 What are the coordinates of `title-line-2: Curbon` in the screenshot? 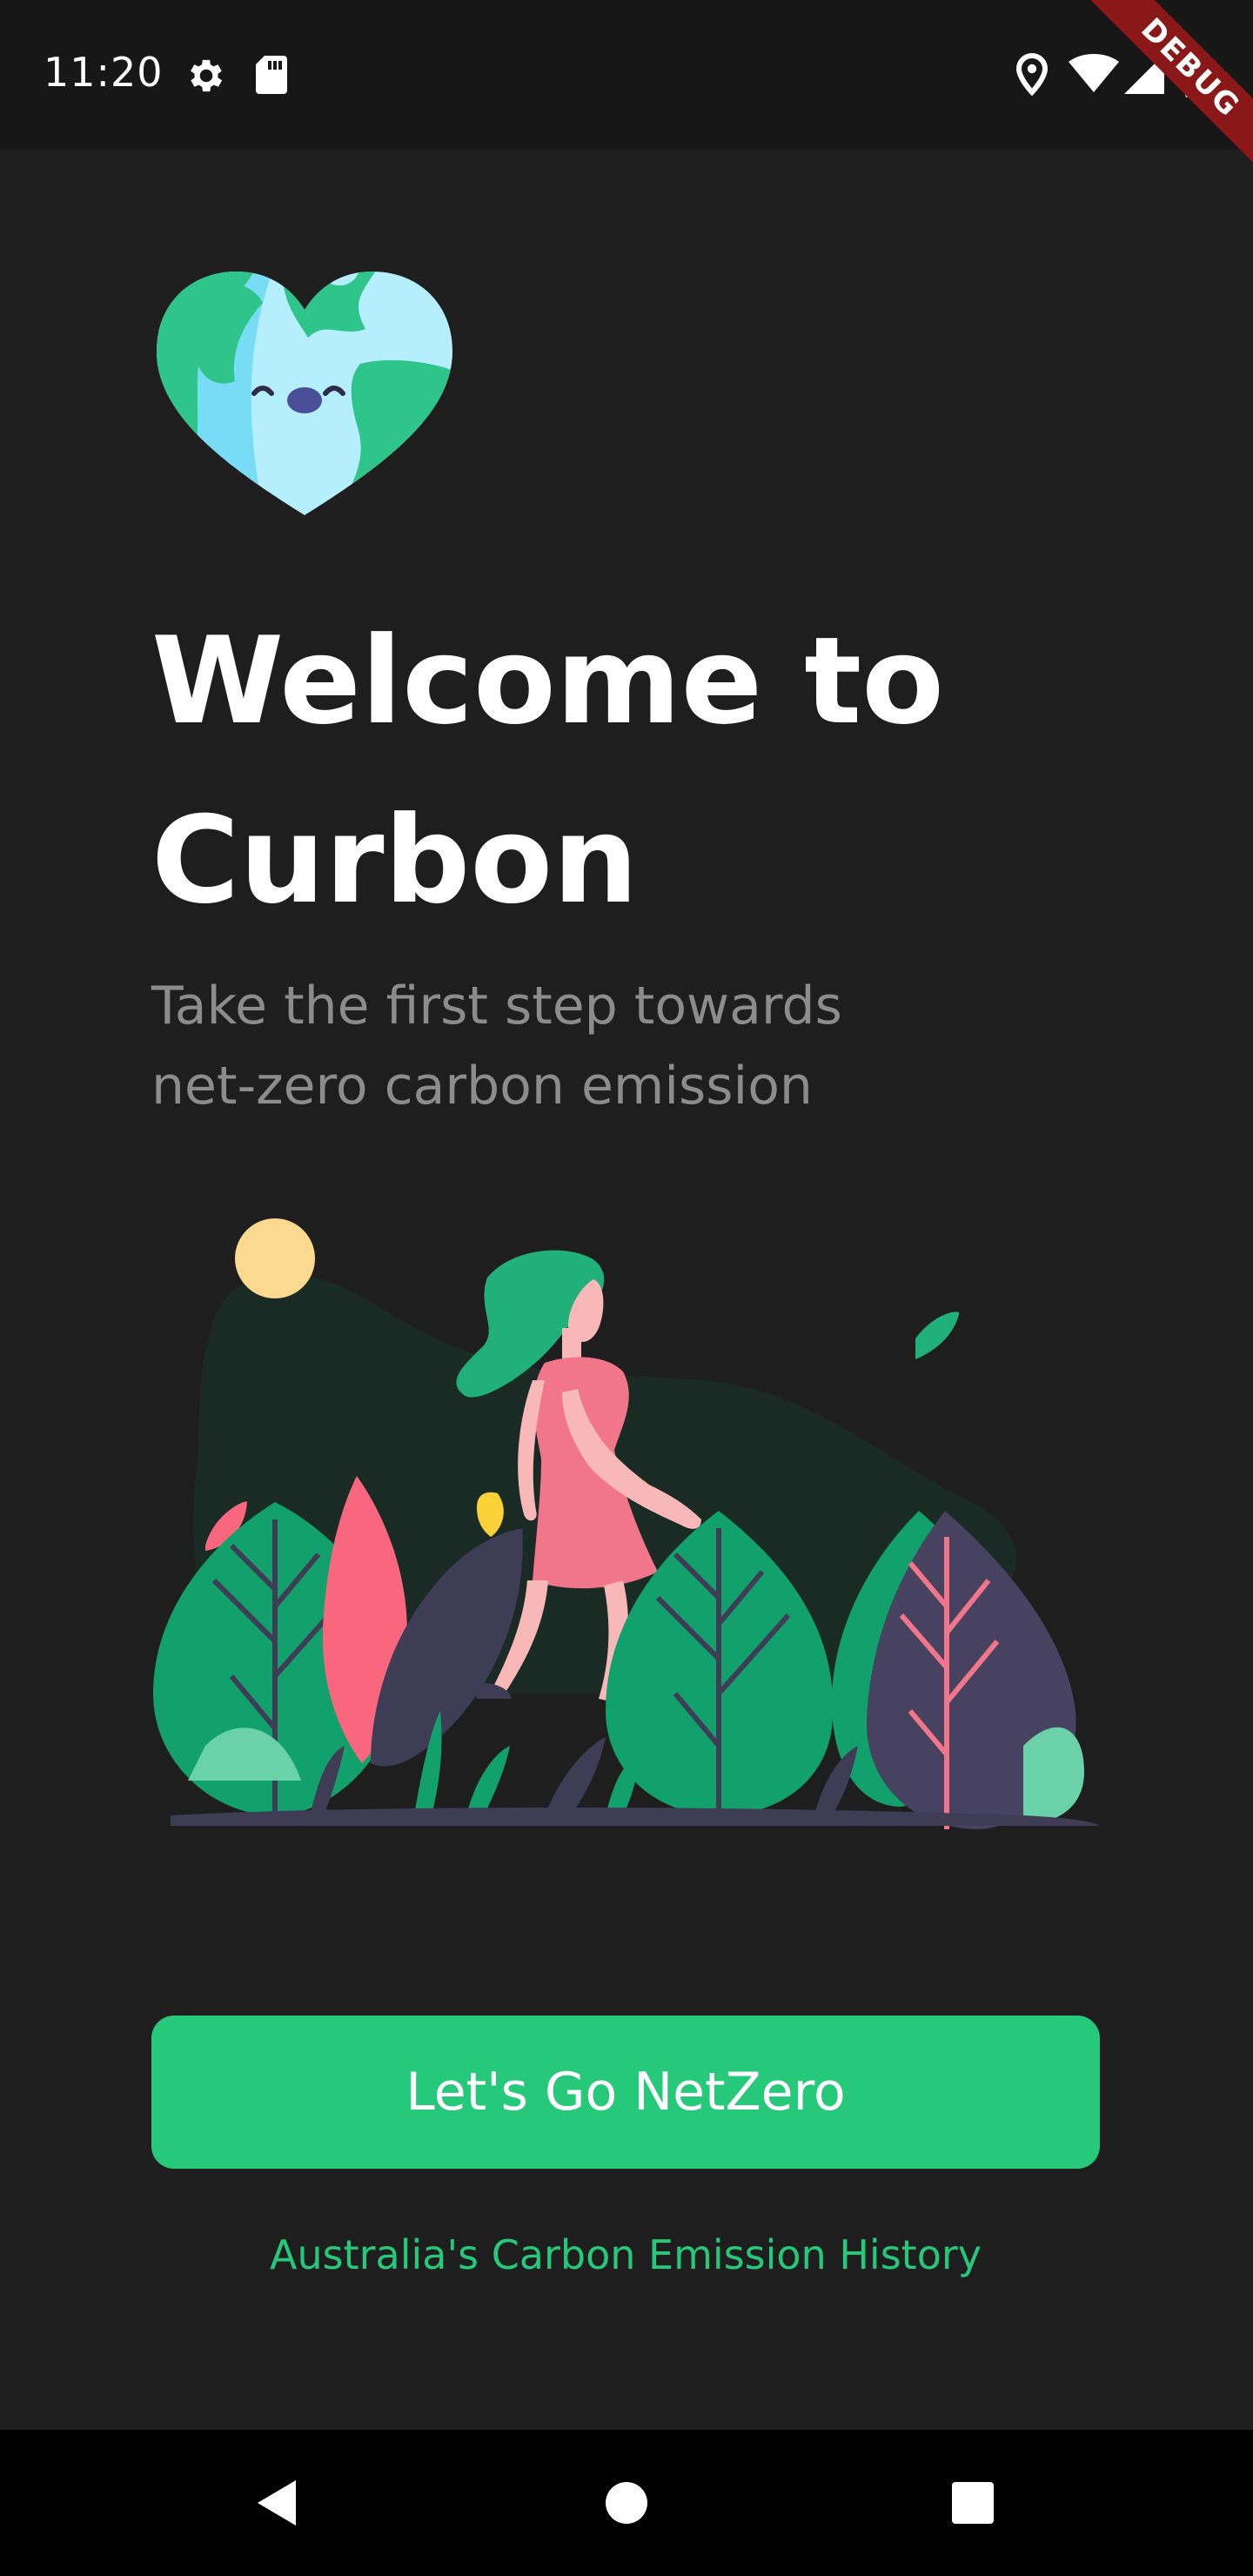 It's located at (395, 860).